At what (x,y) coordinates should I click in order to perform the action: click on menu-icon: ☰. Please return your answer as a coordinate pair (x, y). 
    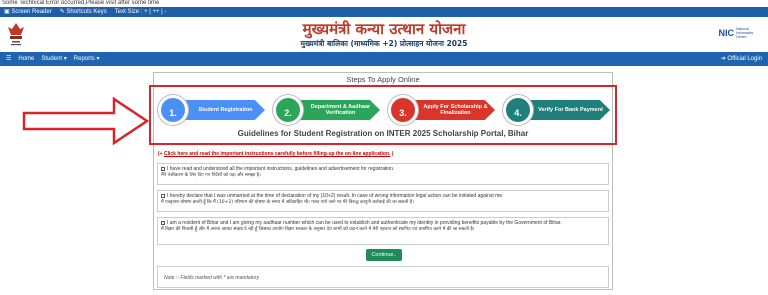
    Looking at the image, I should click on (8, 59).